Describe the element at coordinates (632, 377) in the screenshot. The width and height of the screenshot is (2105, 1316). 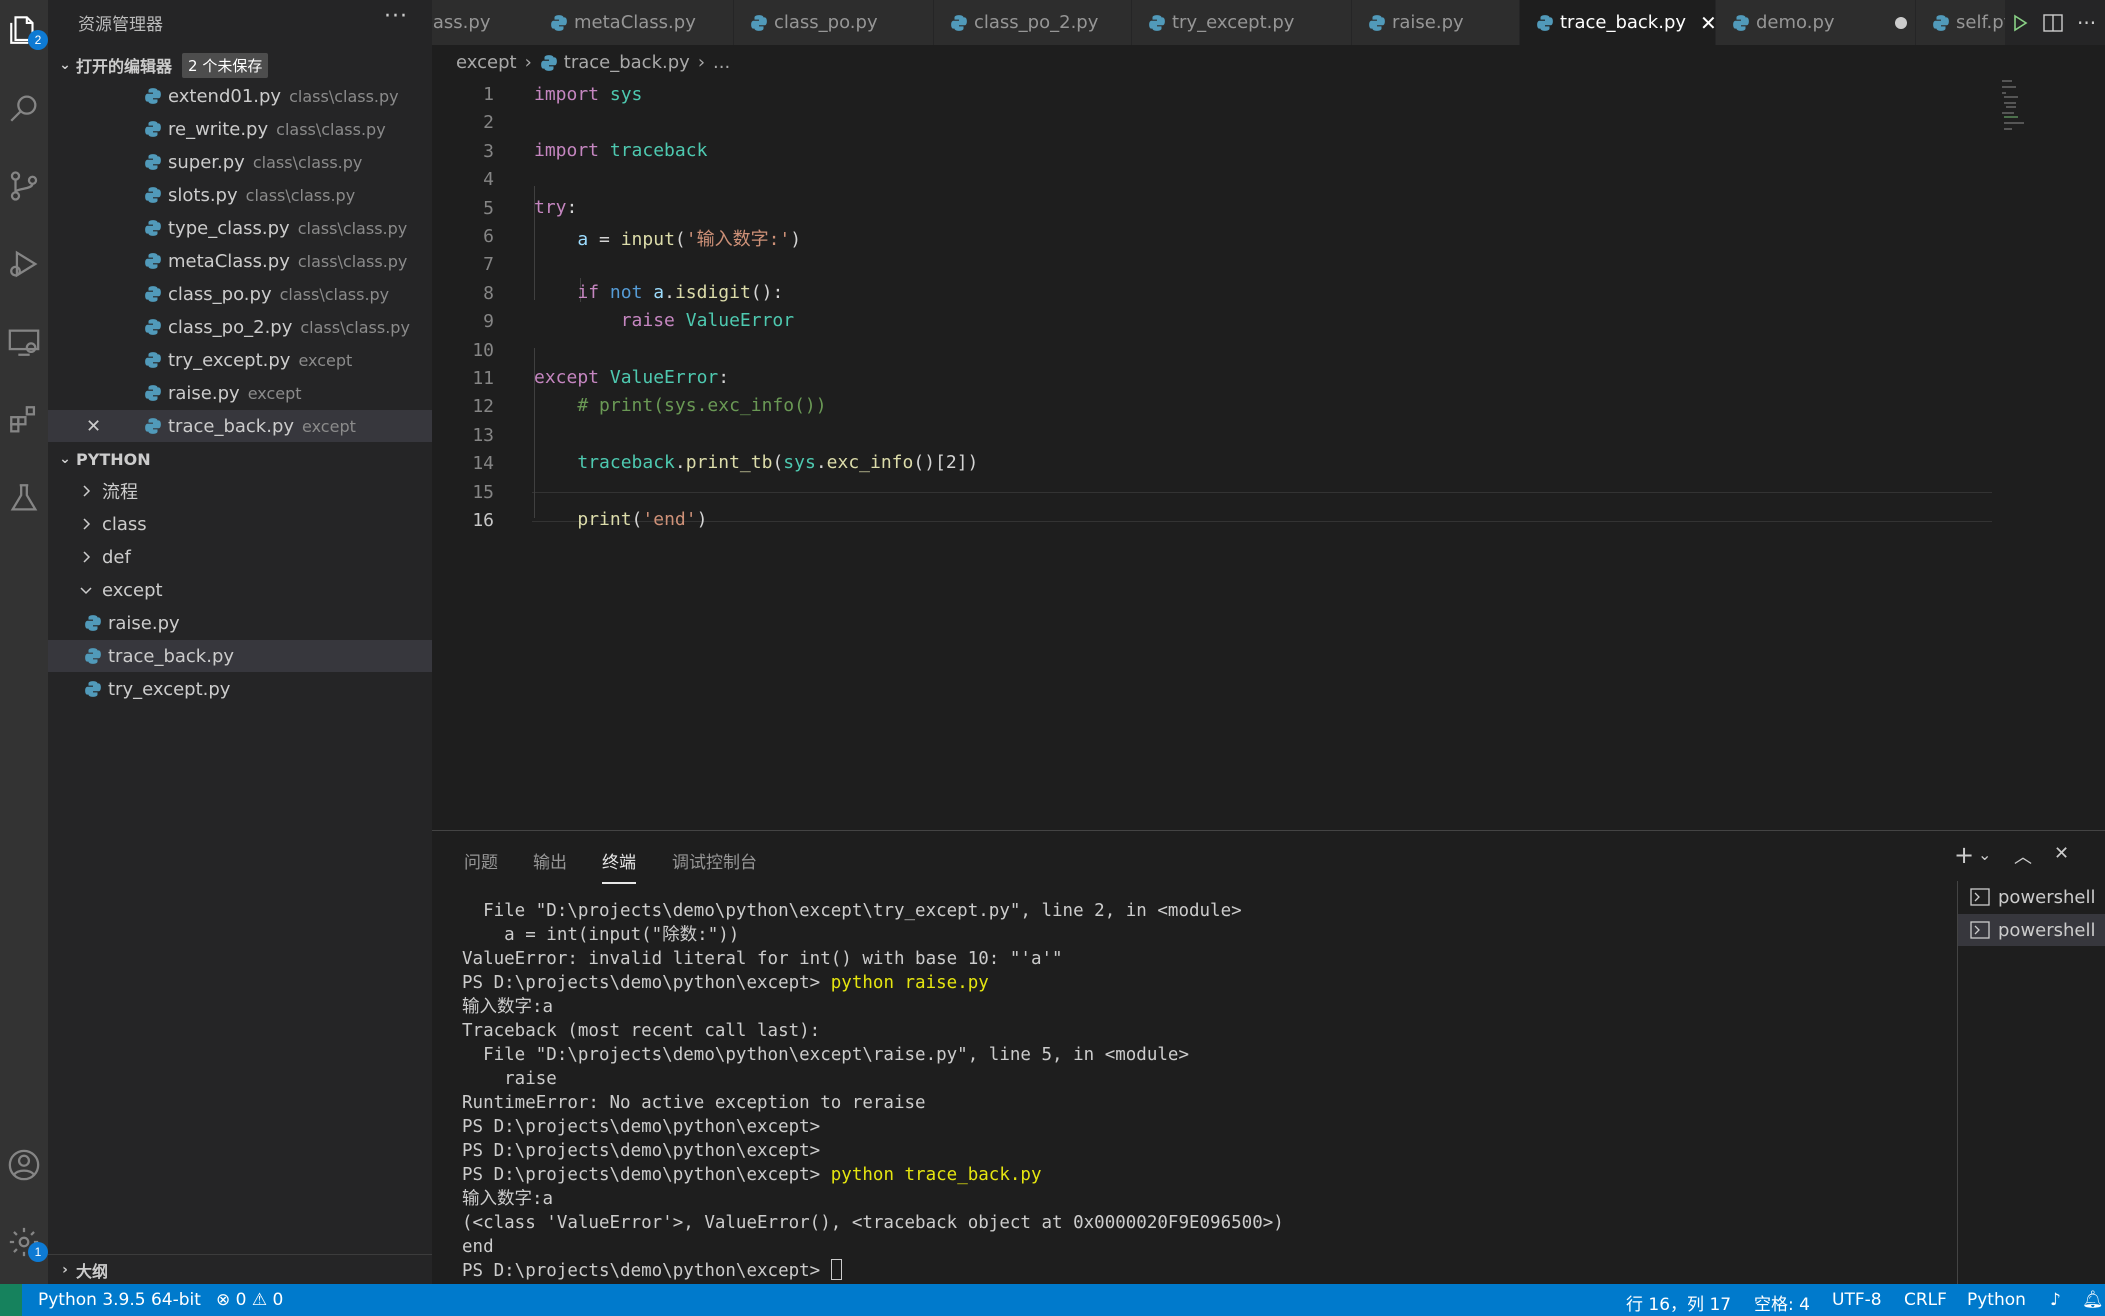
I see `code-line-11: except ValueError:` at that location.